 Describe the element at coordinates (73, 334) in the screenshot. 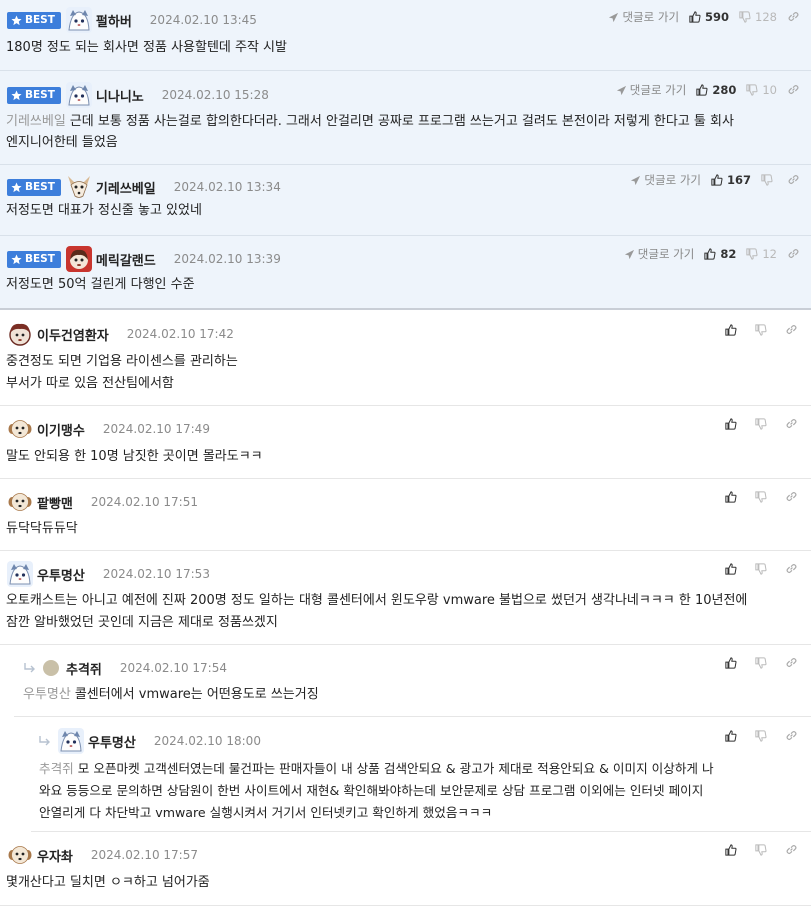

I see `nickname: 이두건염환자` at that location.